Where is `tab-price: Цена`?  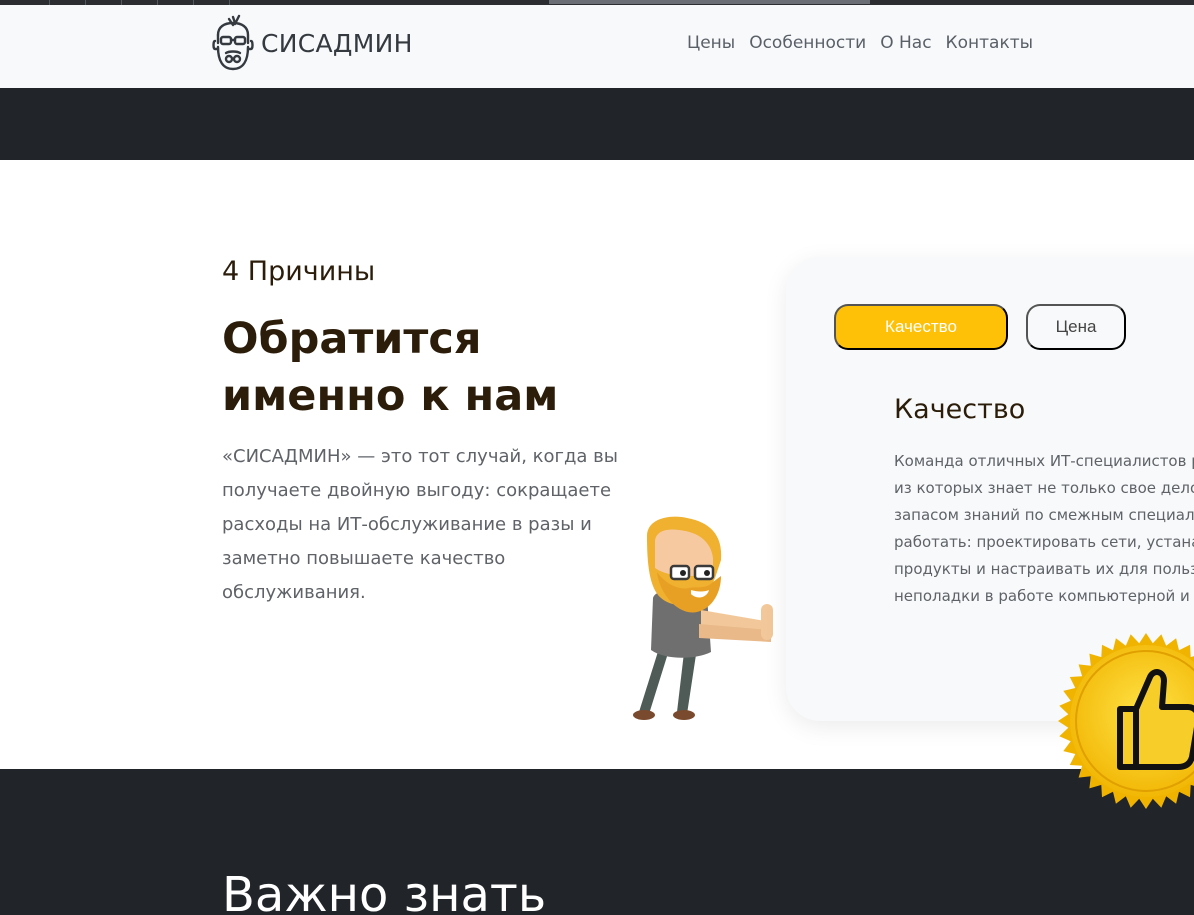
tab-price: Цена is located at coordinates (1076, 327).